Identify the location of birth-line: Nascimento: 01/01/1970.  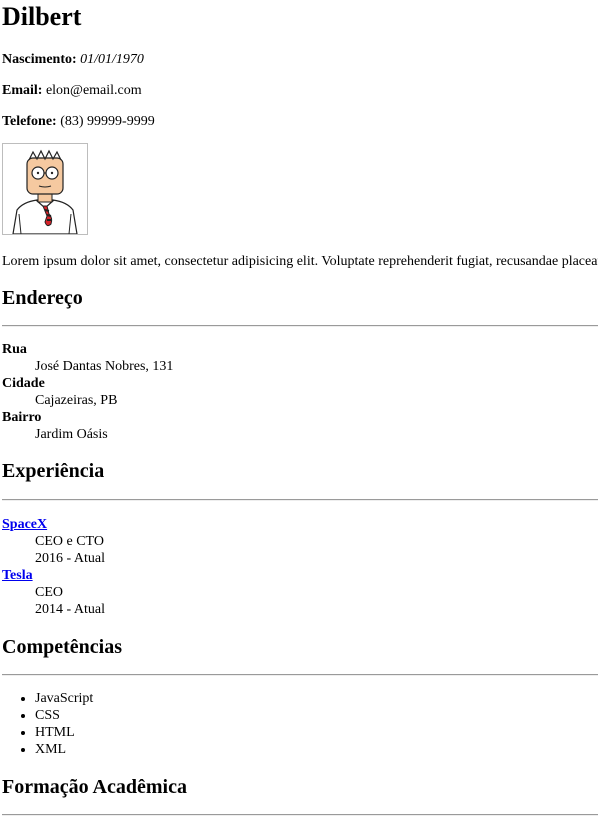
(73, 59).